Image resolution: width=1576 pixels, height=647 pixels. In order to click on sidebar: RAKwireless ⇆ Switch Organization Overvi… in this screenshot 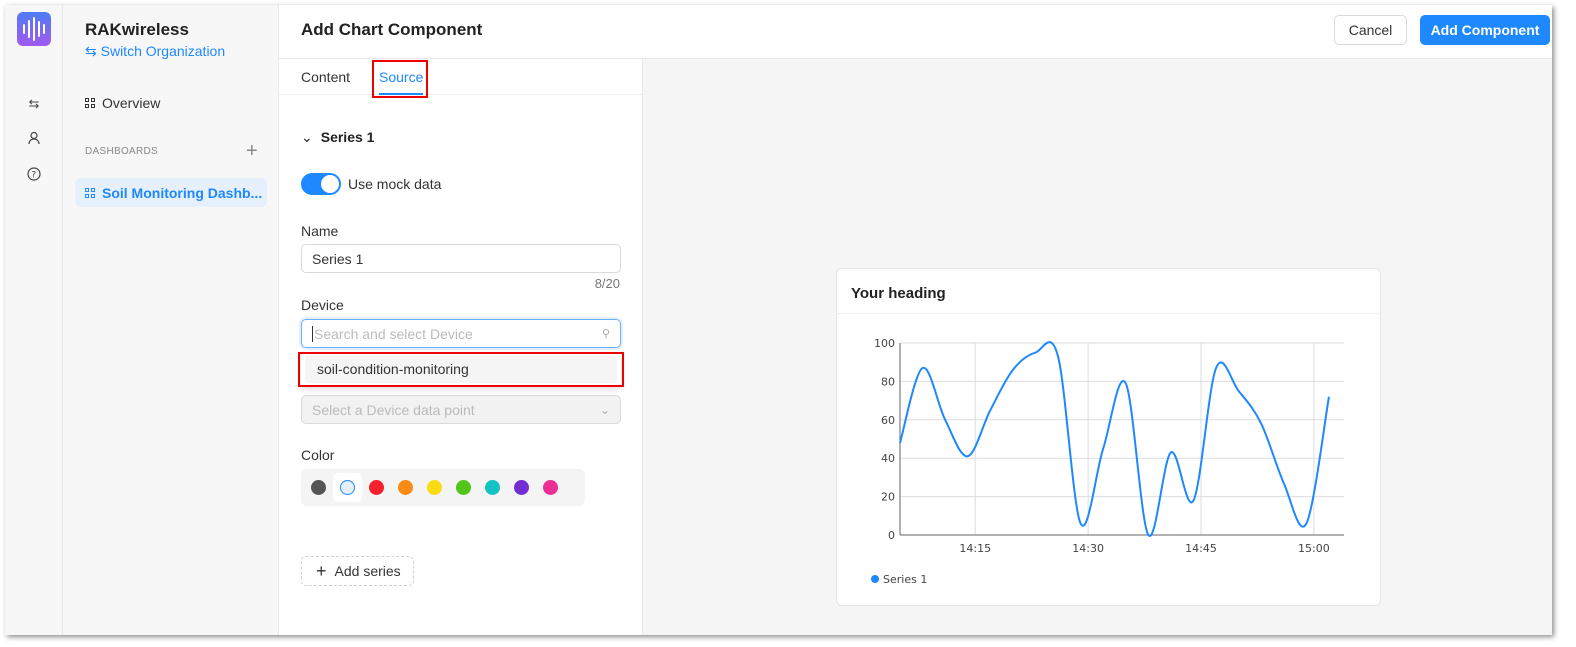, I will do `click(171, 320)`.